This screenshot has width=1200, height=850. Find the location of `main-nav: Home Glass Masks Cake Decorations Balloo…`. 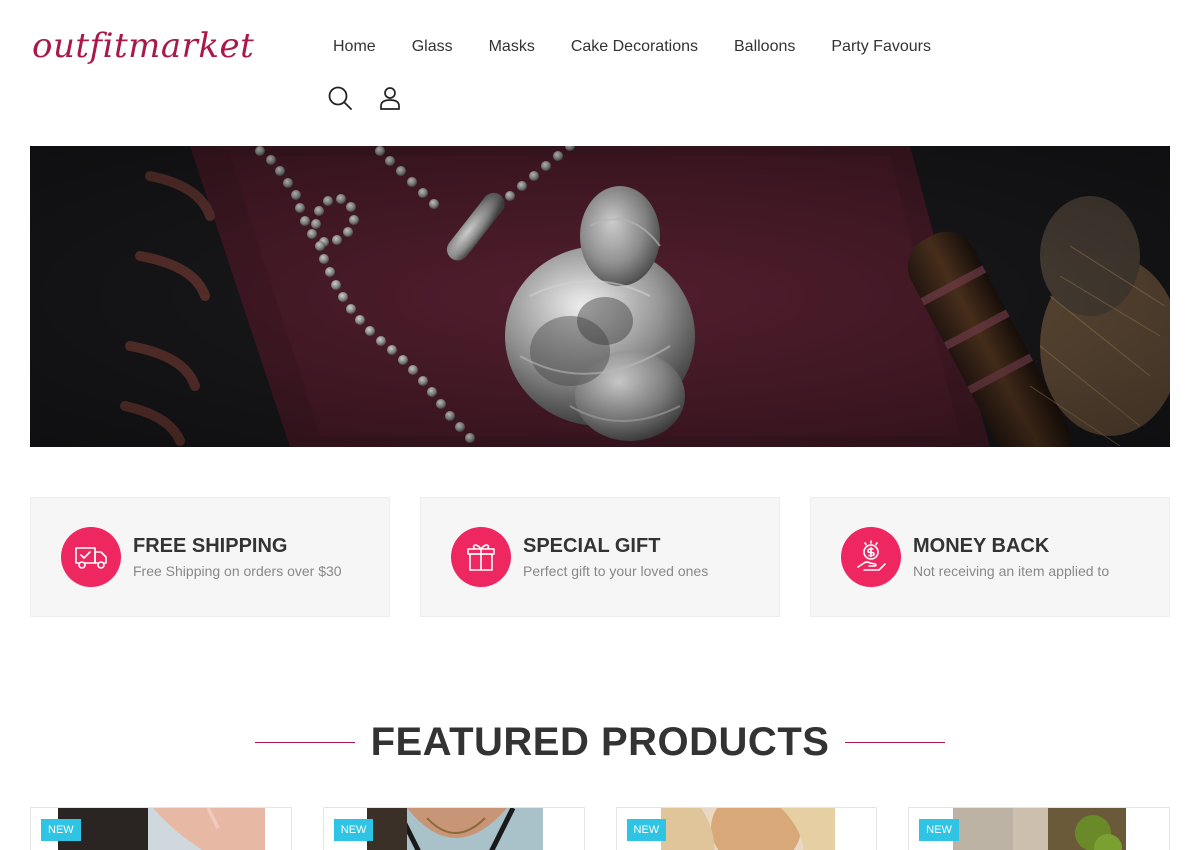

main-nav: Home Glass Masks Cake Decorations Balloo… is located at coordinates (632, 47).